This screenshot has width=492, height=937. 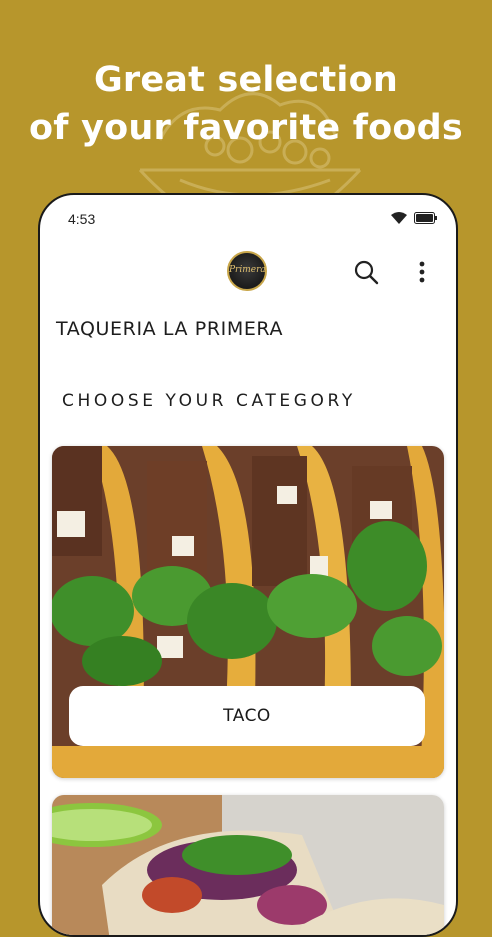 I want to click on category-button-taco: TACO, so click(x=247, y=716).